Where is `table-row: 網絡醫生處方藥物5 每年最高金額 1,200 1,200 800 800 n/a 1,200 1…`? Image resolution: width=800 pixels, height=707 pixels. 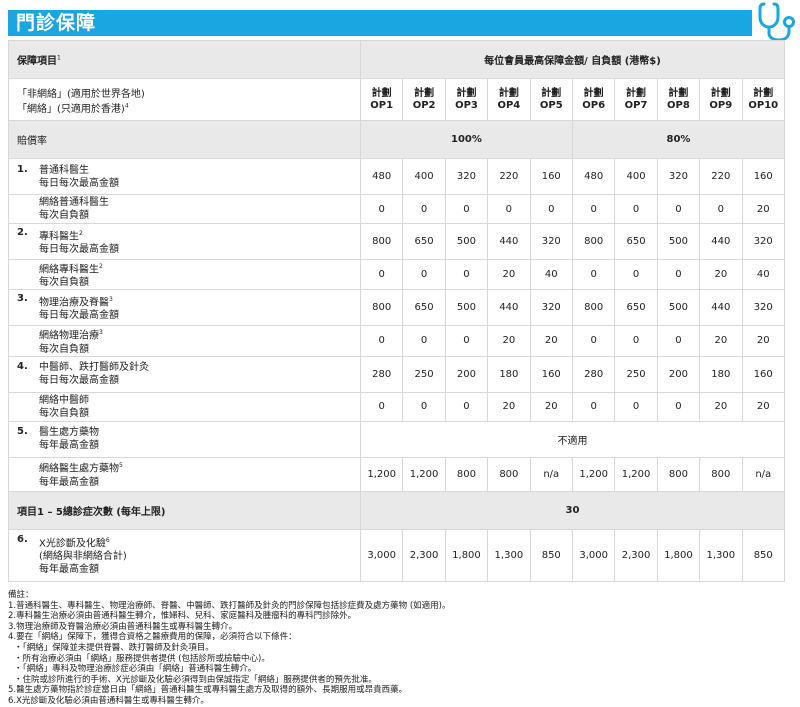 table-row: 網絡醫生處方藥物5 每年最高金額 1,200 1,200 800 800 n/a 1,200 1… is located at coordinates (396, 474).